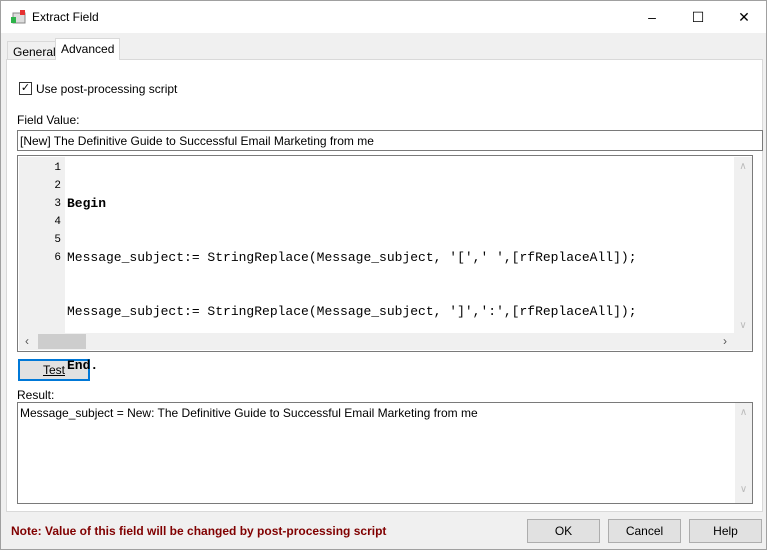 This screenshot has height=550, width=767. I want to click on line-number: 6, so click(57, 258).